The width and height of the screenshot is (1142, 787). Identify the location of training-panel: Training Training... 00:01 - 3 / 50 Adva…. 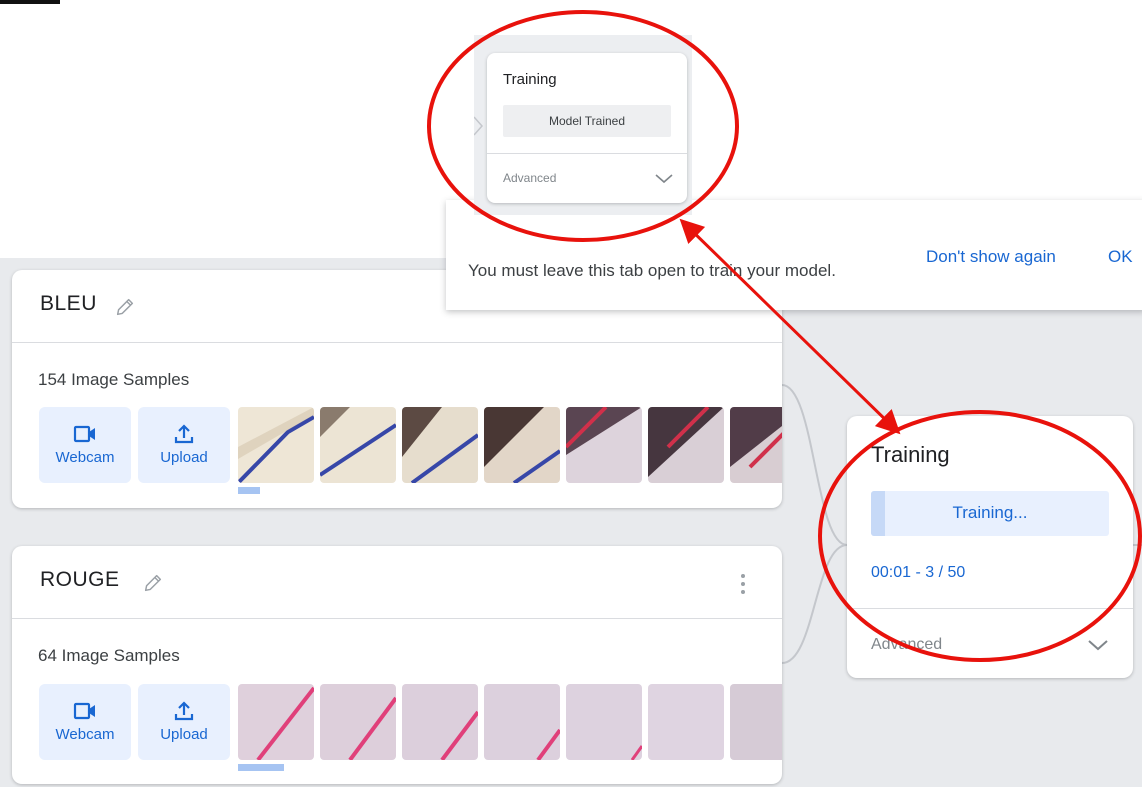
(990, 547).